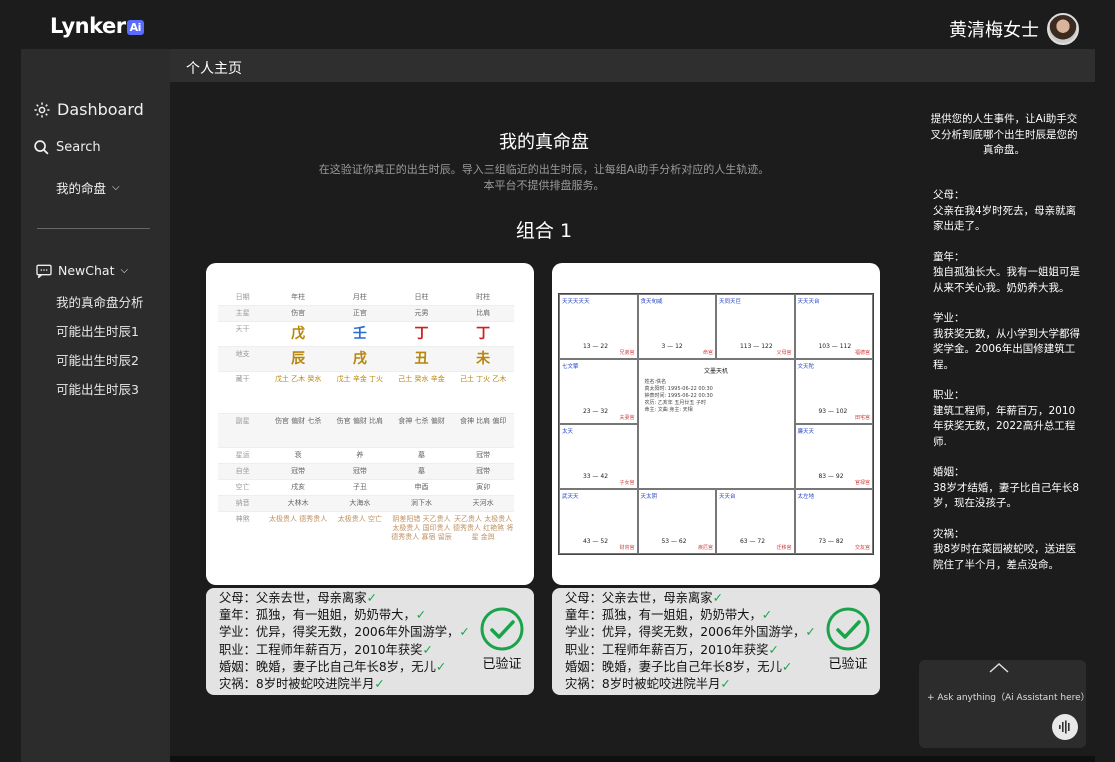  Describe the element at coordinates (44, 271) in the screenshot. I see `chat-icon` at that location.